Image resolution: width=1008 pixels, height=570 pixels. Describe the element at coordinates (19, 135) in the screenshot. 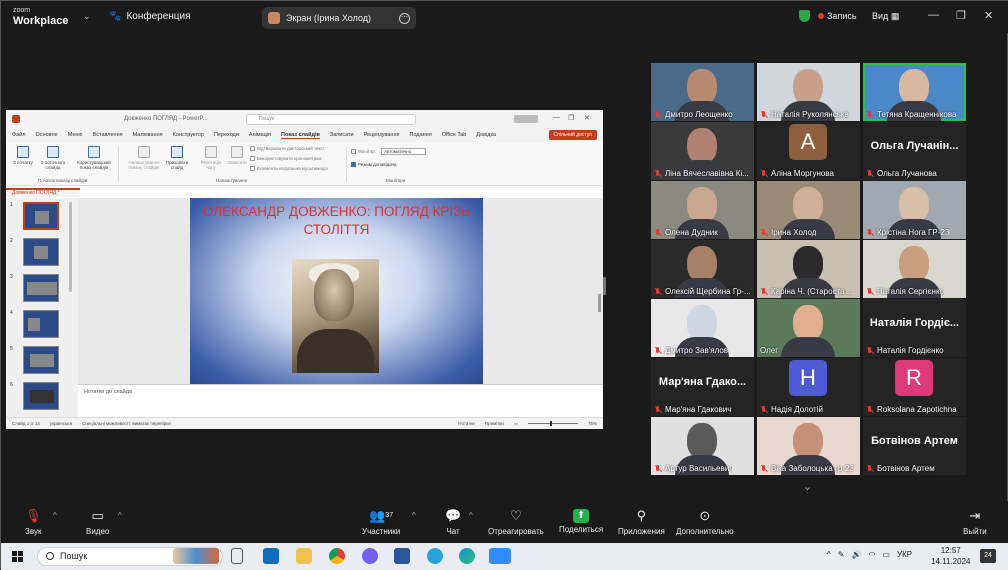

I see `tab-file: Файл` at that location.